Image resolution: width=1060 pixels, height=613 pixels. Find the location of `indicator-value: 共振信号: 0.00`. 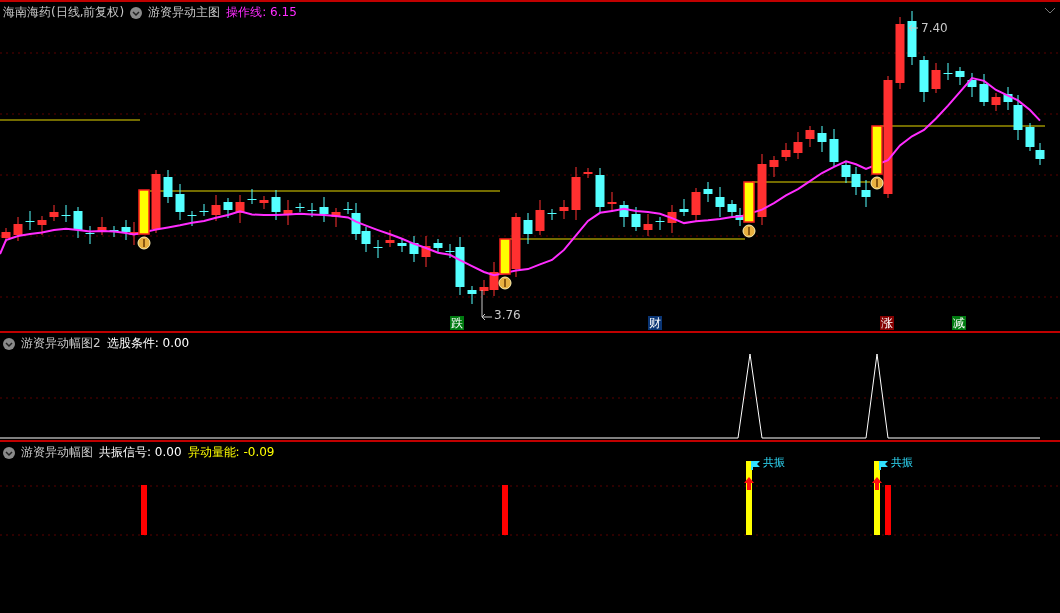

indicator-value: 共振信号: 0.00 is located at coordinates (140, 452).